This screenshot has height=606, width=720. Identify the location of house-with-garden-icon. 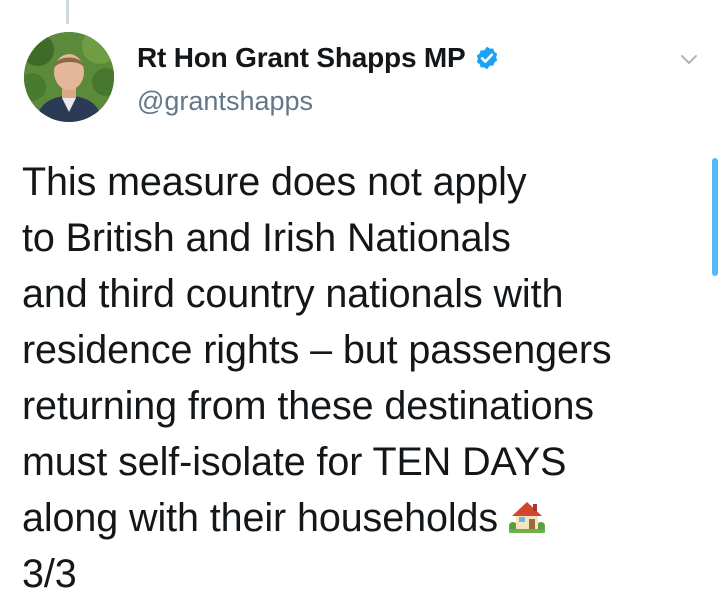
(527, 513).